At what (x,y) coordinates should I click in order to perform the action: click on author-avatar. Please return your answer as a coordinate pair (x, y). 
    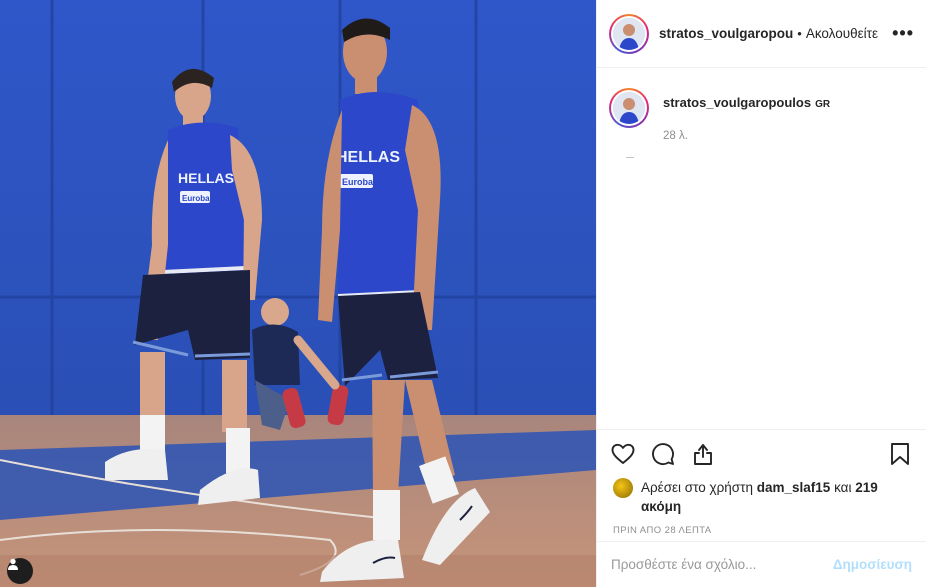
    Looking at the image, I should click on (629, 33).